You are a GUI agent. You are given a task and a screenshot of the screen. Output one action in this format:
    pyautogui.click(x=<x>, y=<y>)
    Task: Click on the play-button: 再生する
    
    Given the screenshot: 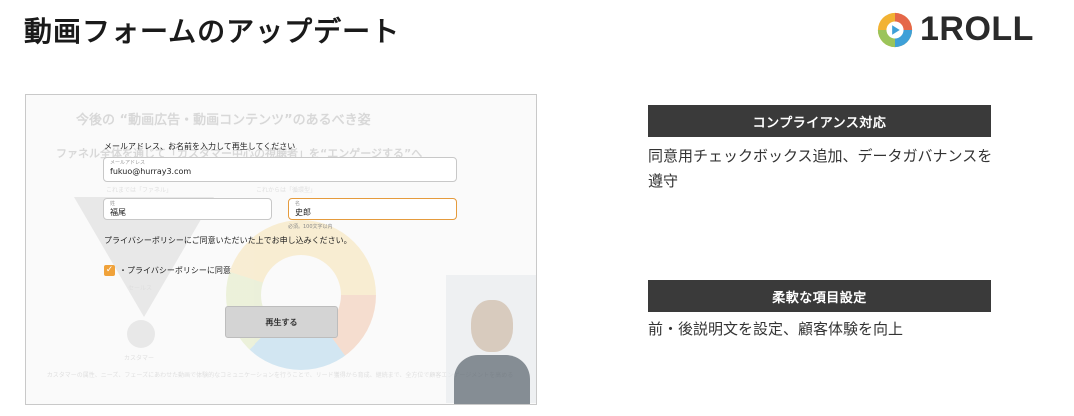 What is the action you would take?
    pyautogui.click(x=281, y=322)
    